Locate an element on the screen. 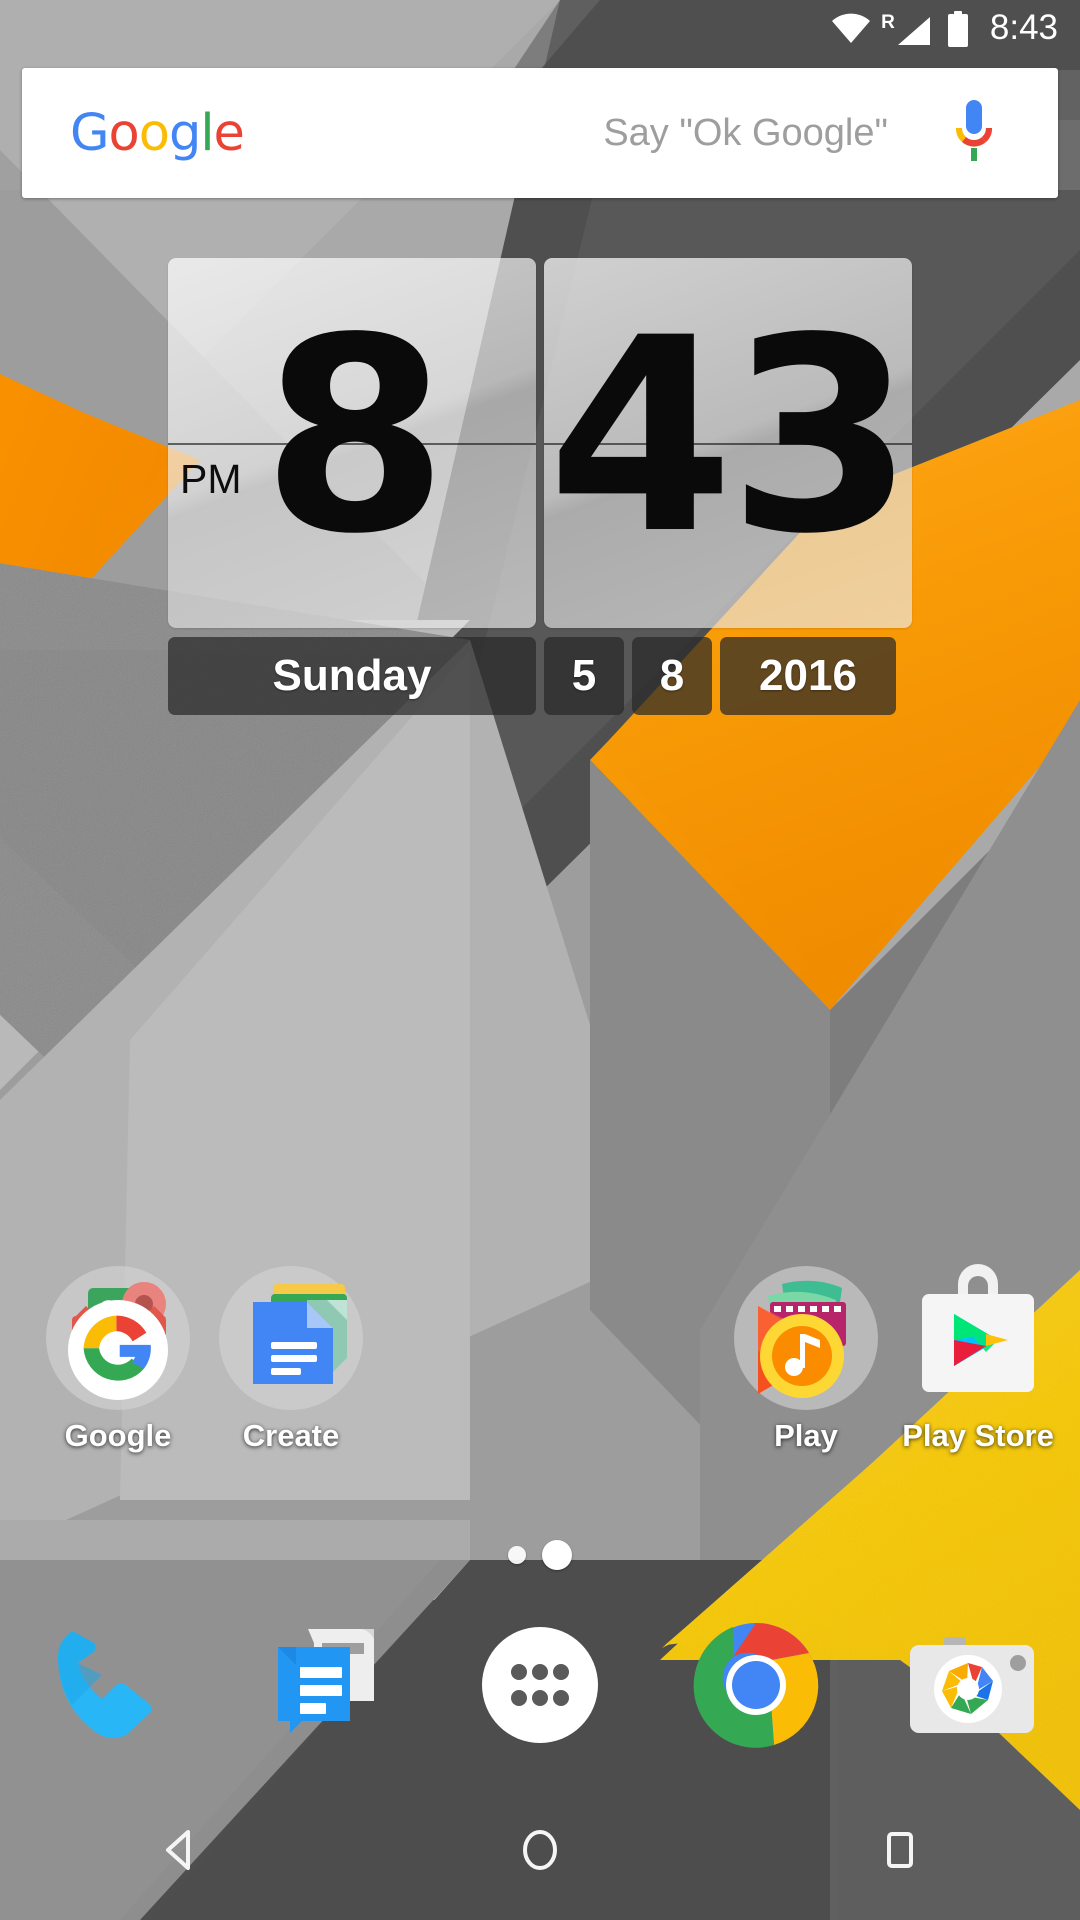 The image size is (1080, 1920). roaming-indicator: R is located at coordinates (888, 22).